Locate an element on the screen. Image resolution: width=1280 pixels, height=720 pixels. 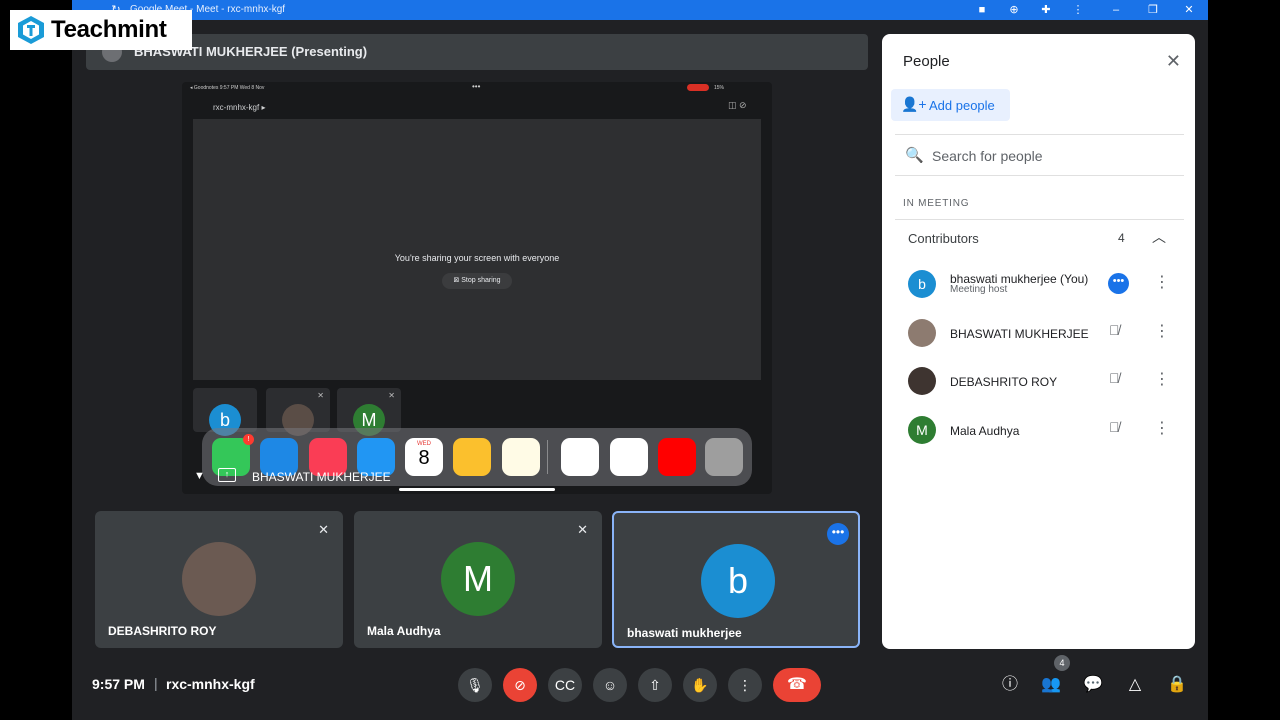
pin-icon: ▼ is located at coordinates (199, 476).